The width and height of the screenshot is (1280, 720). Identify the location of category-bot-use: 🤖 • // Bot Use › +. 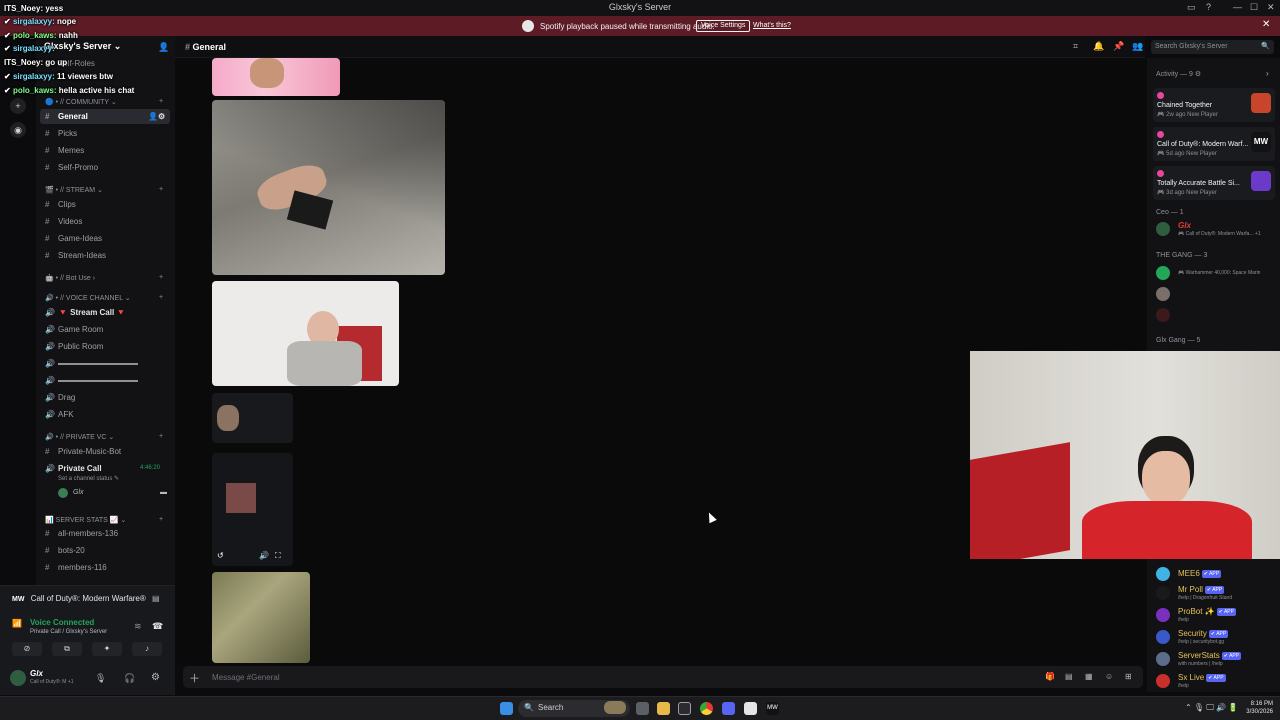
(104, 278).